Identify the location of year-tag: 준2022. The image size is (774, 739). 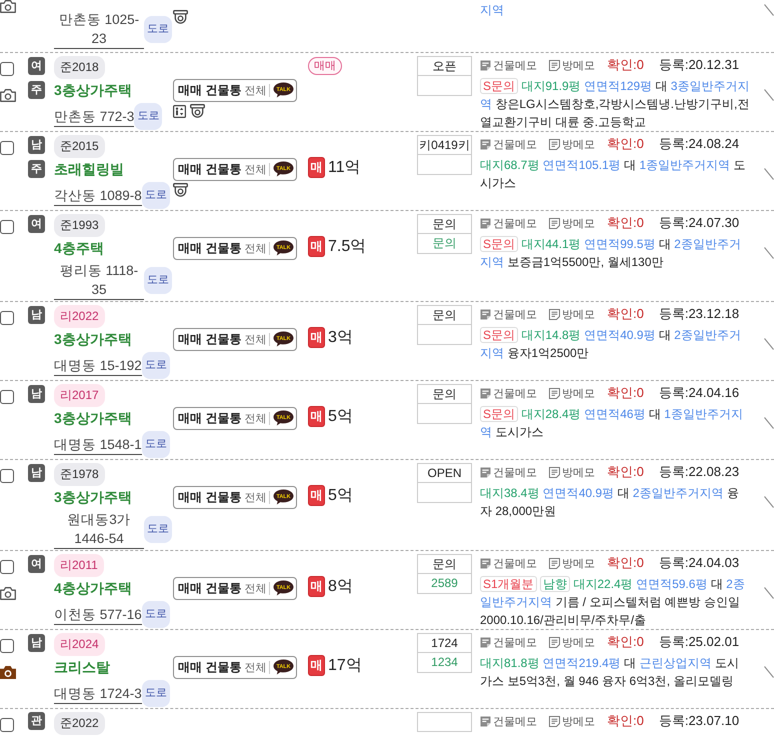
(79, 723).